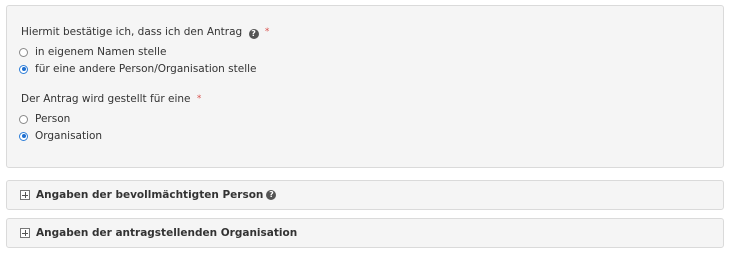  Describe the element at coordinates (69, 136) in the screenshot. I see `option-organisation-label: Organisation` at that location.